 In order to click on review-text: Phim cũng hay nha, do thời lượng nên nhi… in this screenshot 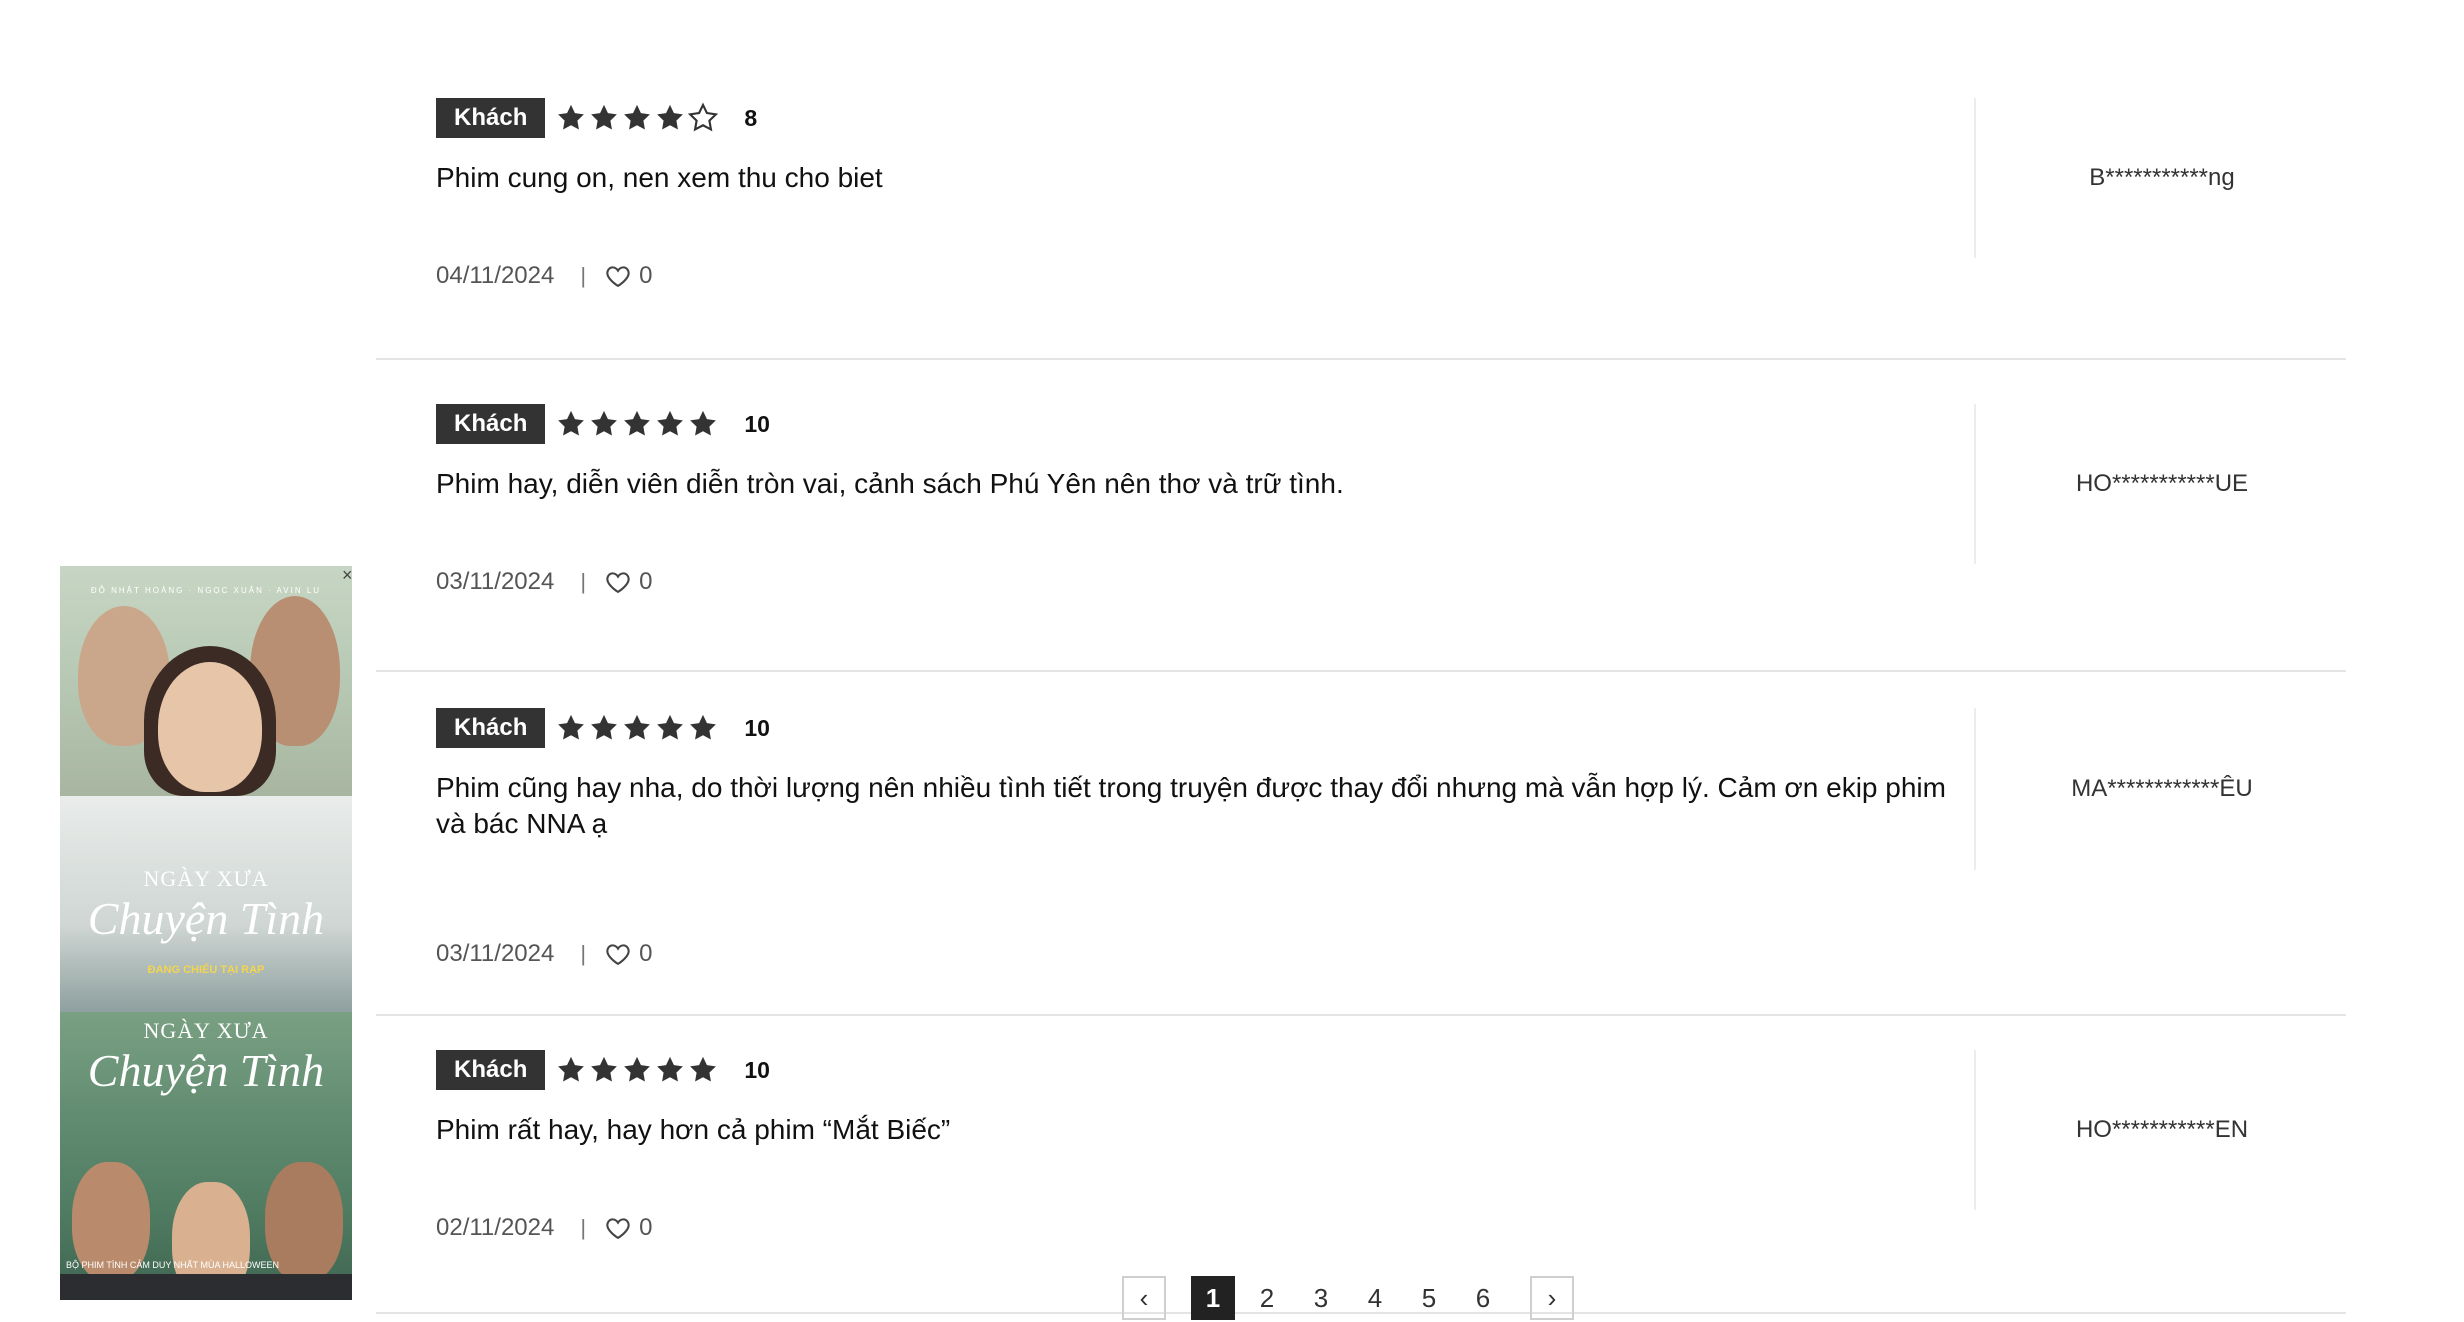, I will do `click(1191, 805)`.